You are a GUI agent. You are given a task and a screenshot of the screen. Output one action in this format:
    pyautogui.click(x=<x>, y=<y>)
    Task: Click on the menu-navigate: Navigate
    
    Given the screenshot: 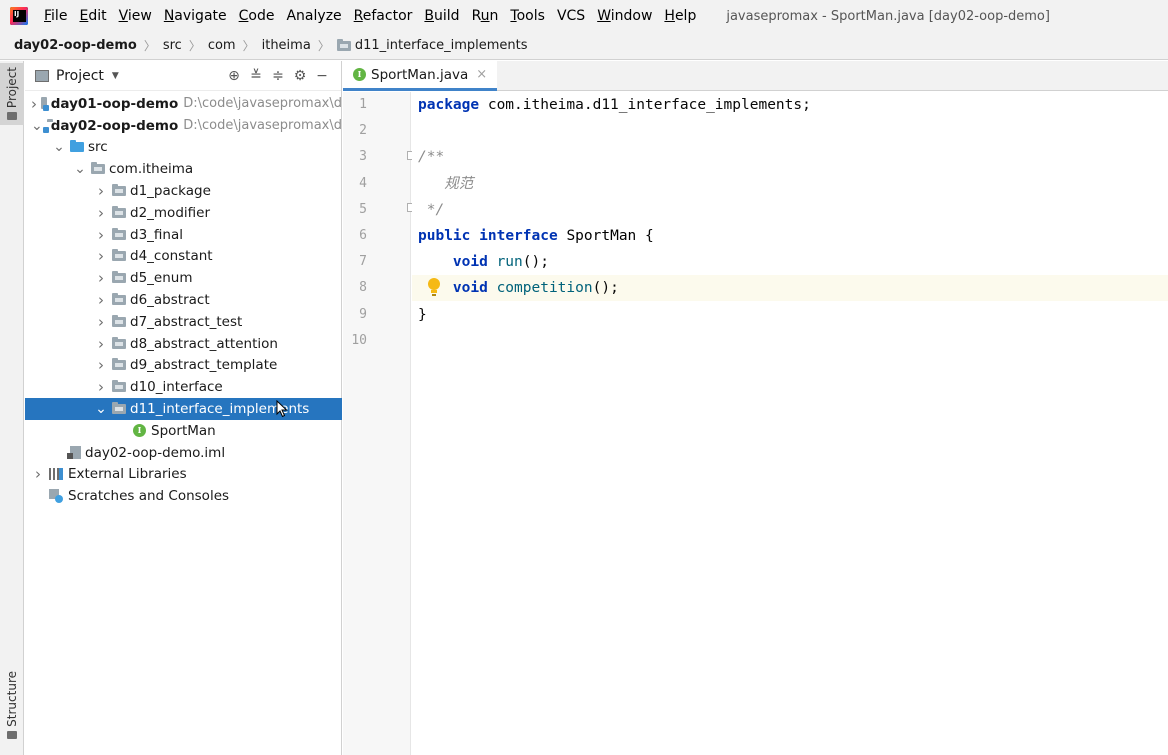 What is the action you would take?
    pyautogui.click(x=195, y=16)
    